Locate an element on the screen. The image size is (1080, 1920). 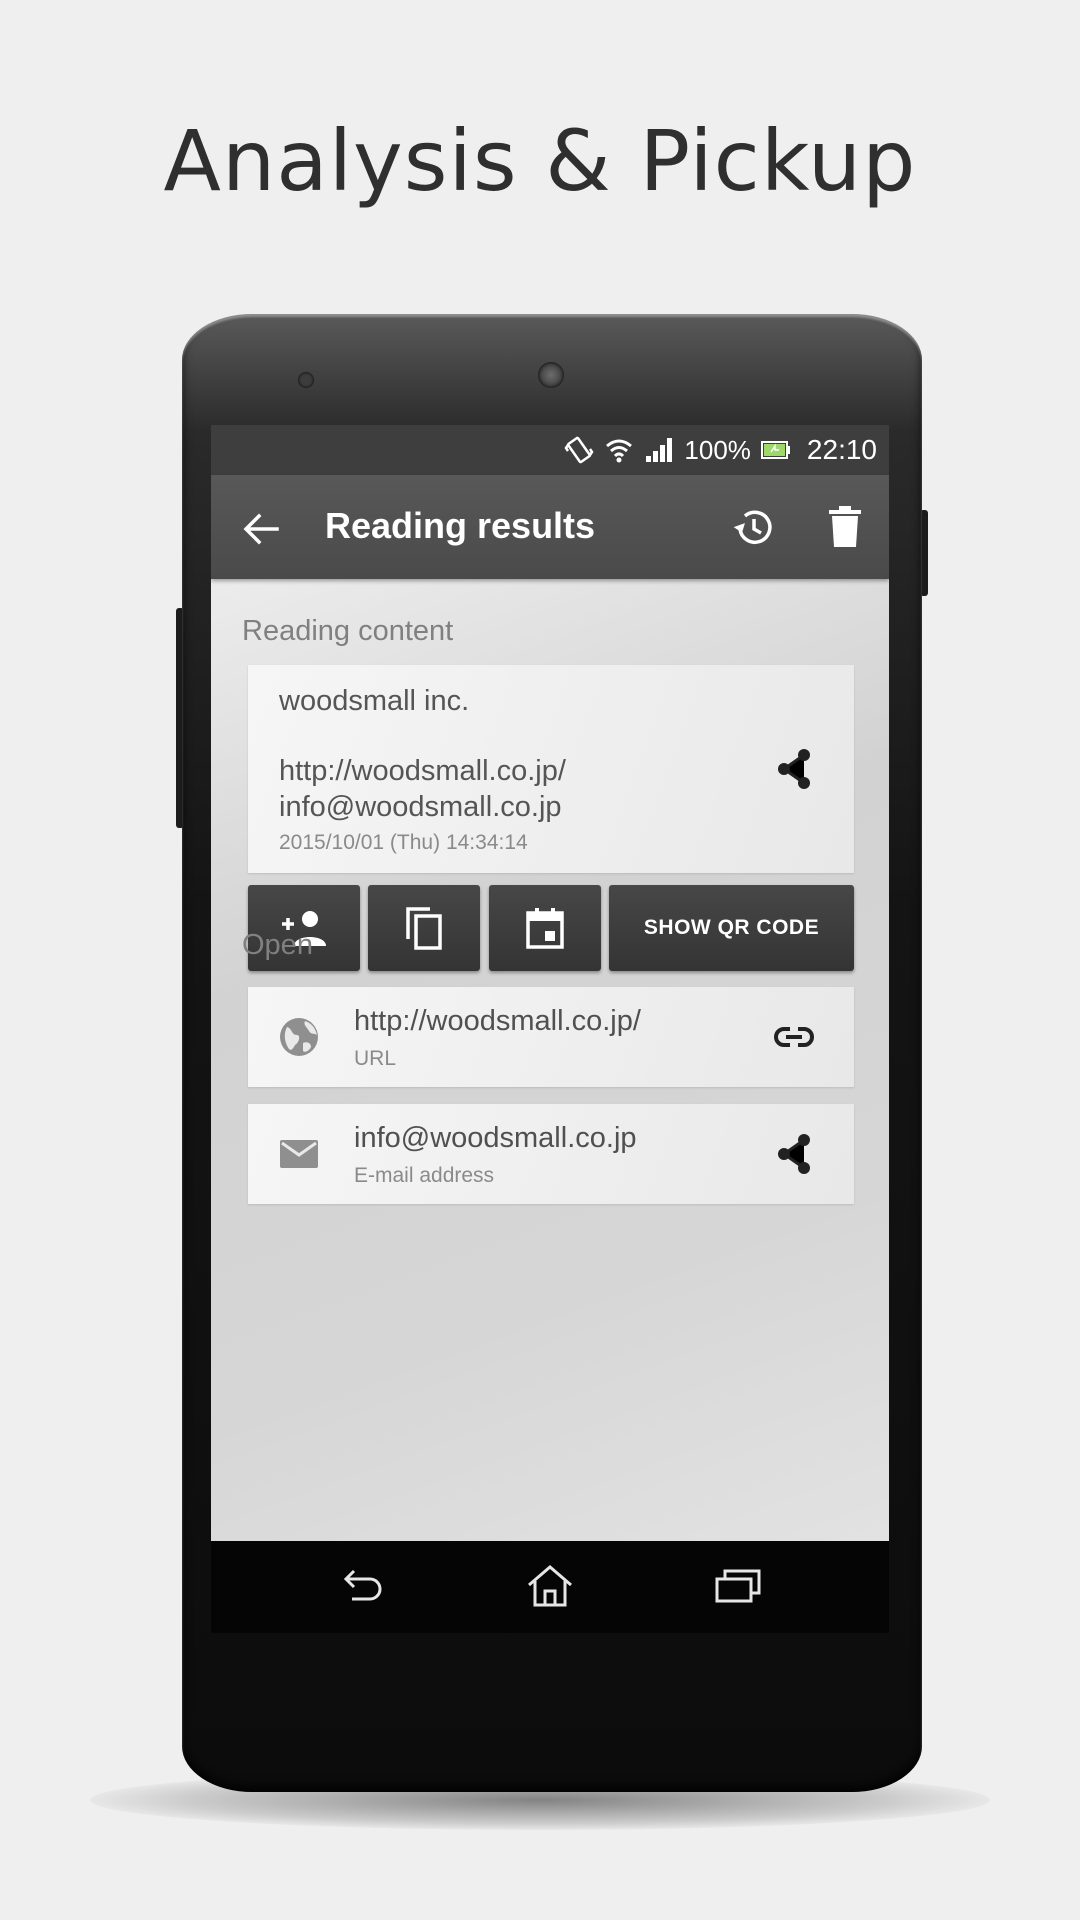
history-icon is located at coordinates (753, 527).